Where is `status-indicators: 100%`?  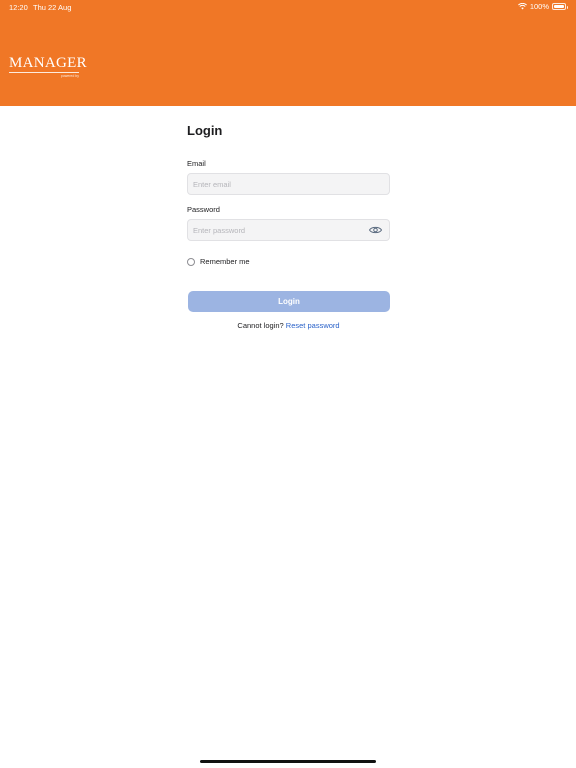
status-indicators: 100% is located at coordinates (542, 6).